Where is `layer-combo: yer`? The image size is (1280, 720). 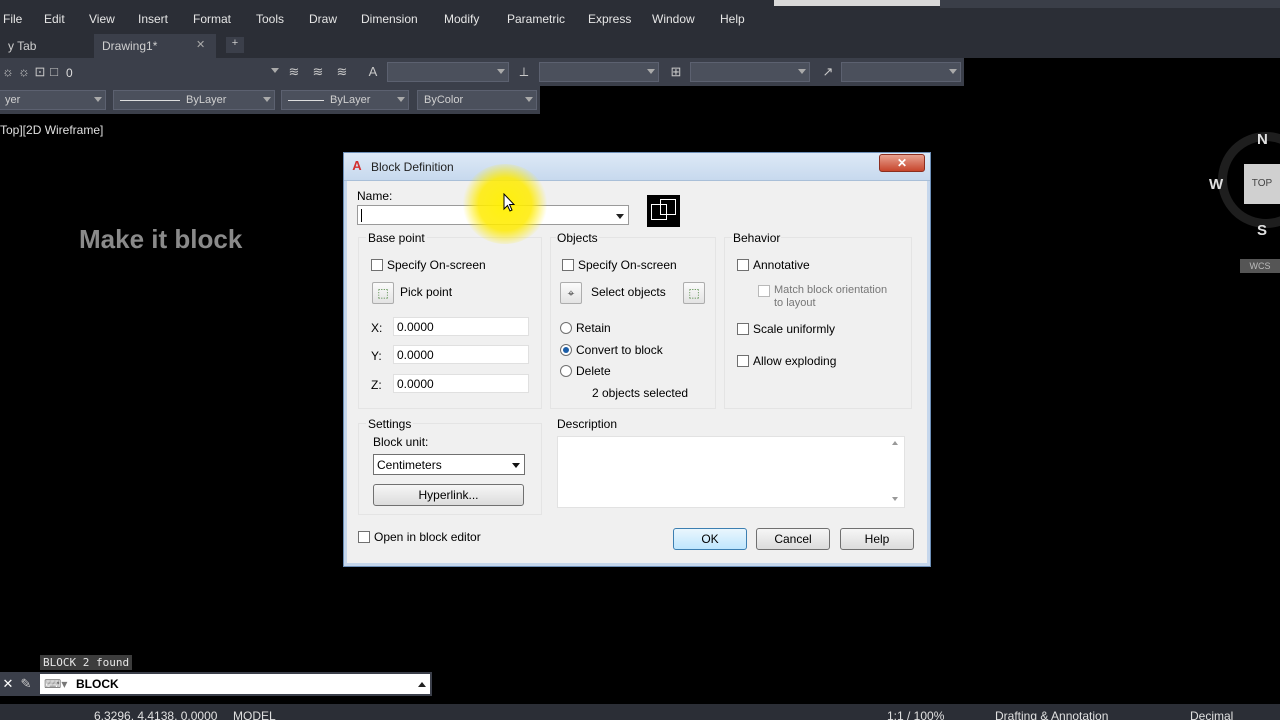
layer-combo: yer is located at coordinates (53, 100).